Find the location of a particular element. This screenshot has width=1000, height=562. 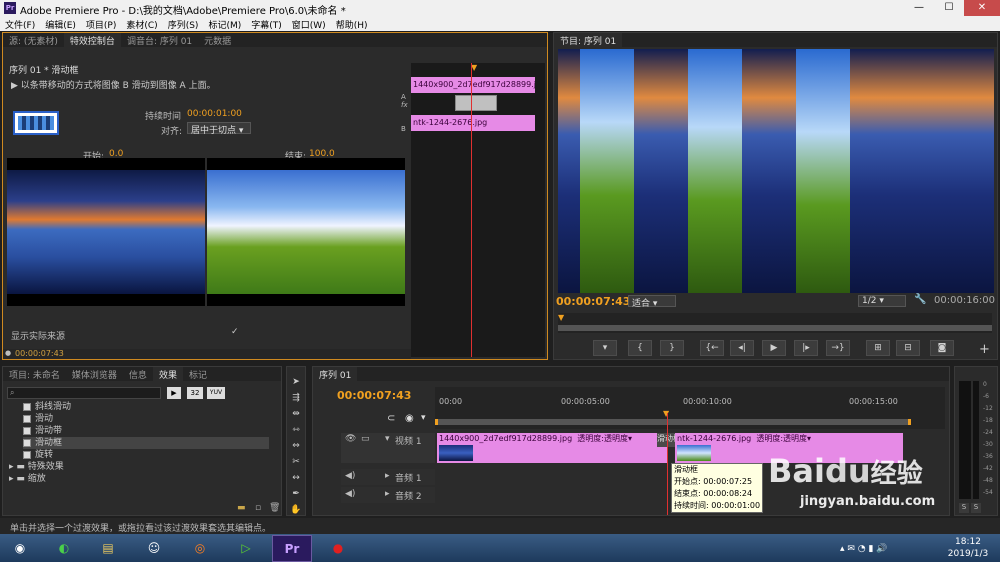

accelerated-effects-icon: ▶ is located at coordinates (174, 393).